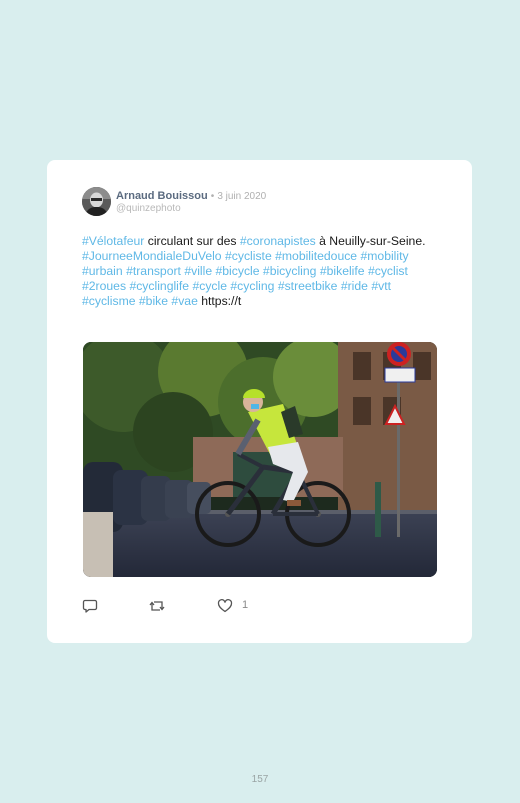  Describe the element at coordinates (354, 286) in the screenshot. I see `hashtag-link: #ride` at that location.